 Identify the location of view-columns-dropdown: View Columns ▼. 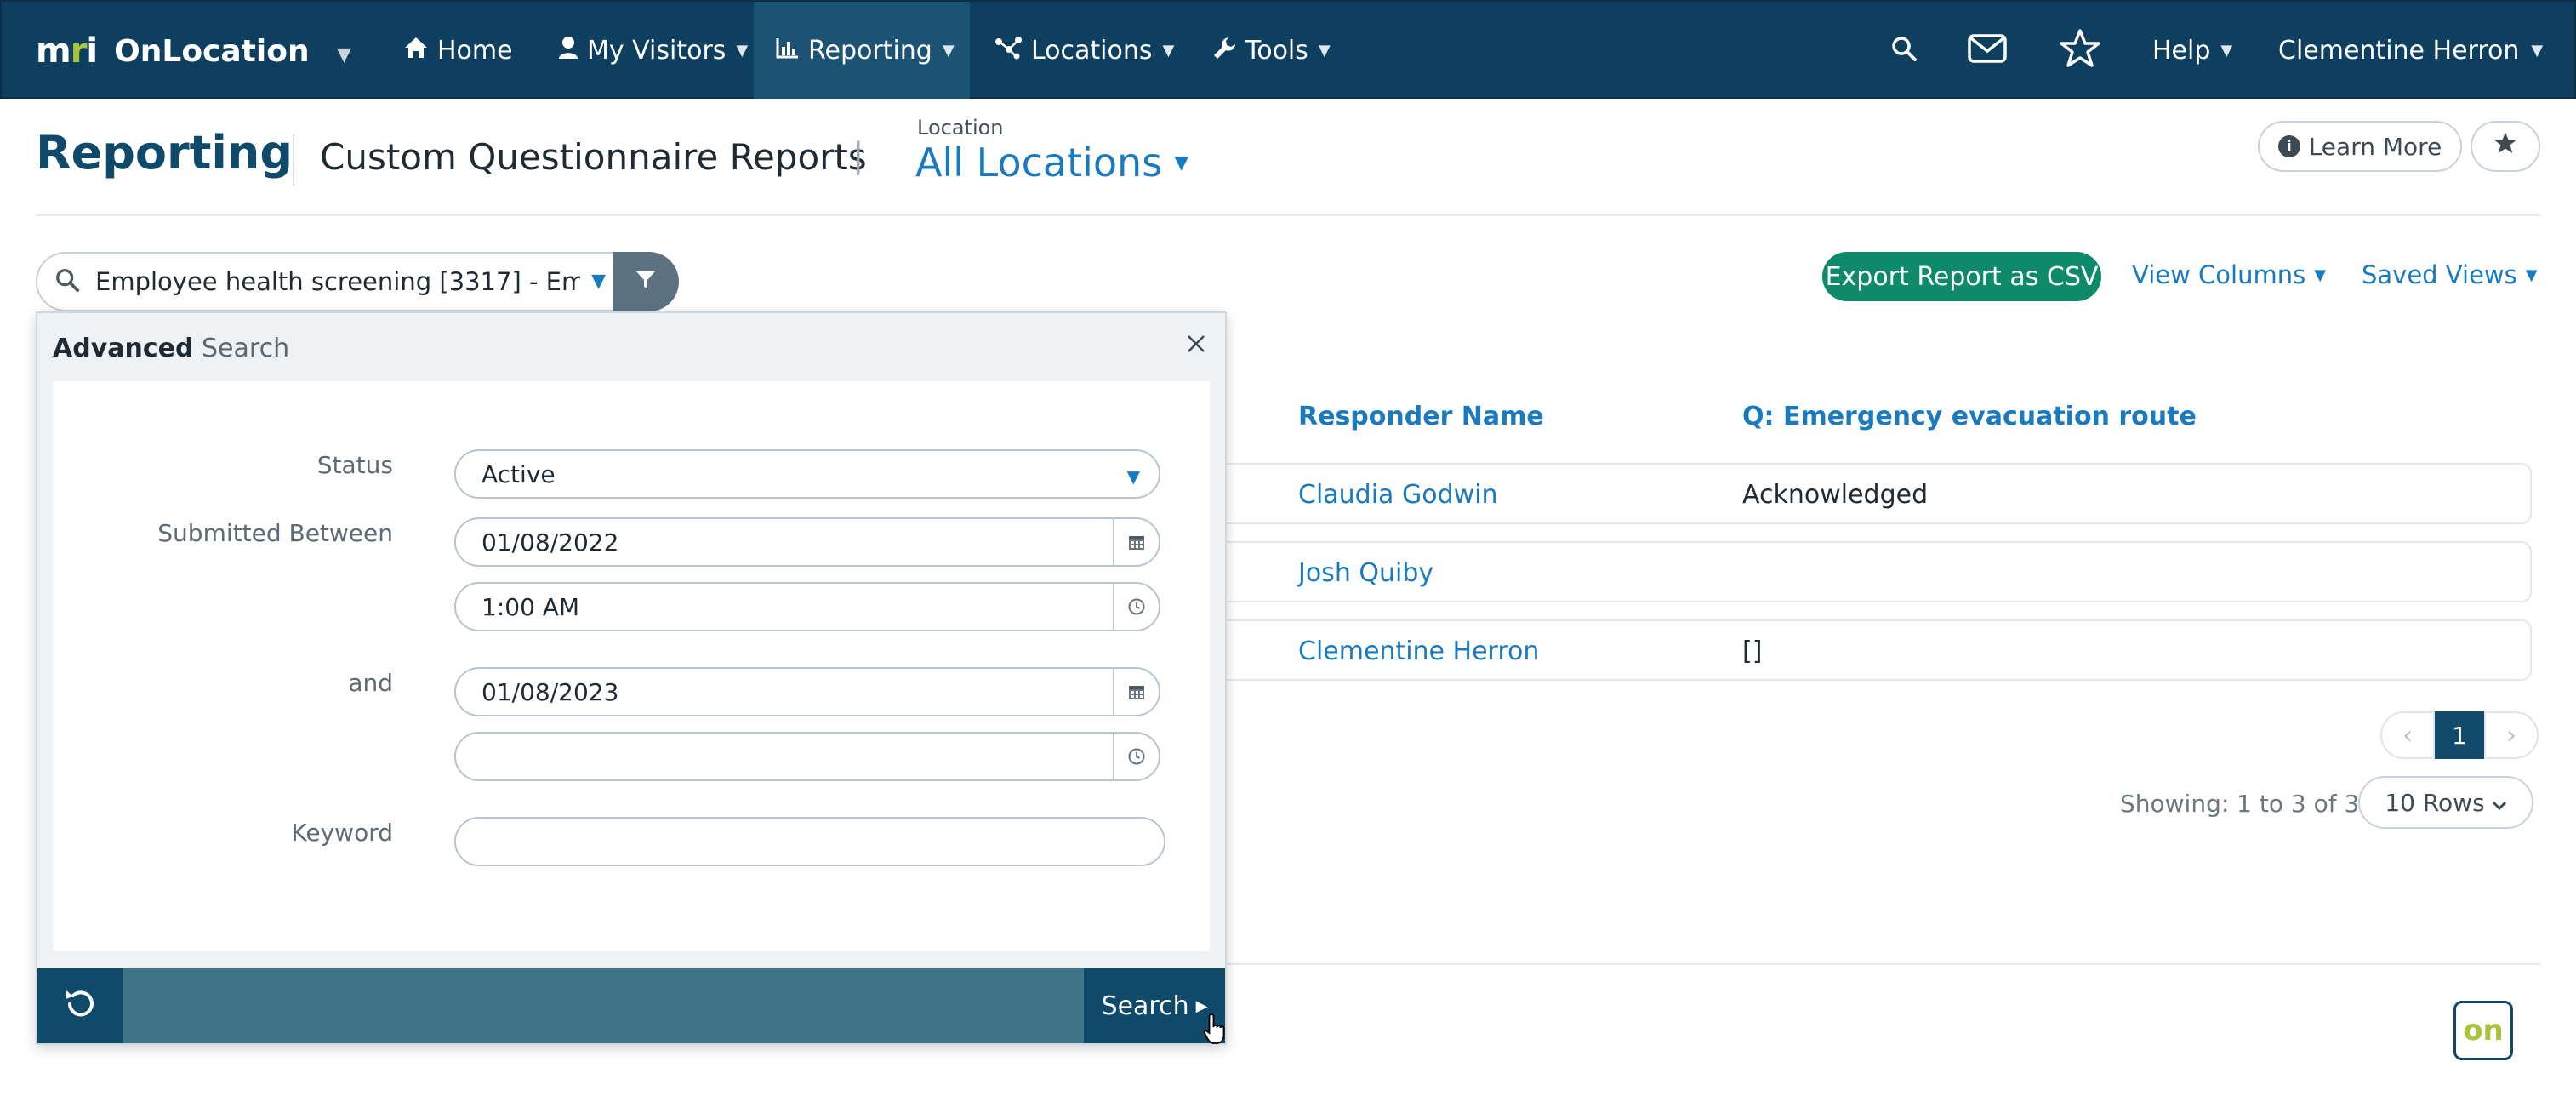
(2229, 274).